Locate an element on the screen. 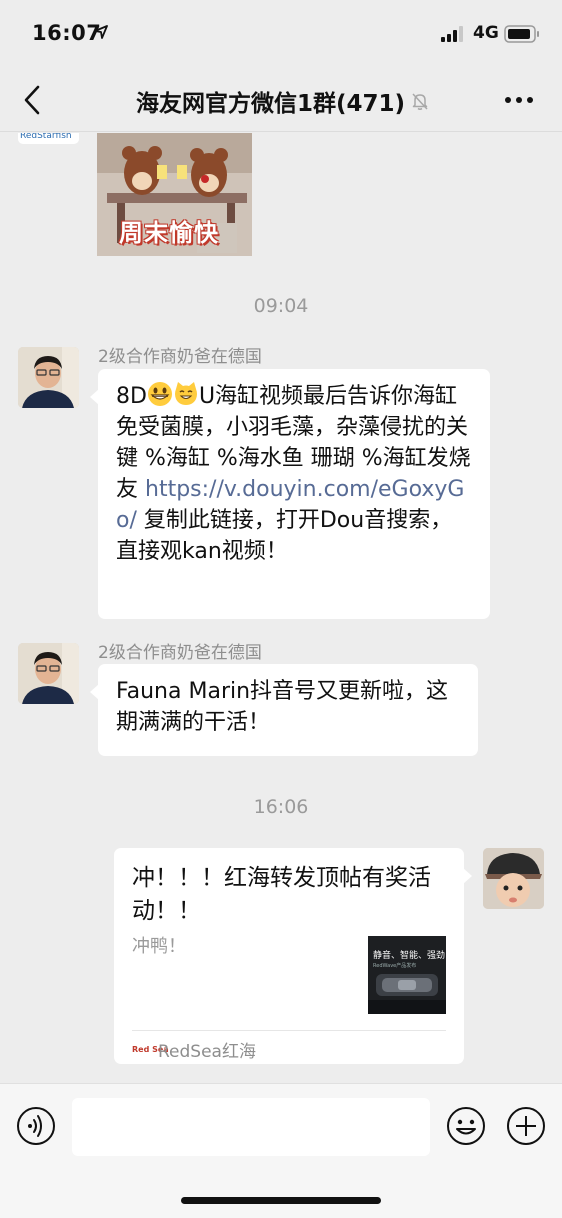 The image size is (562, 1218). status-time: 16:07 is located at coordinates (67, 33).